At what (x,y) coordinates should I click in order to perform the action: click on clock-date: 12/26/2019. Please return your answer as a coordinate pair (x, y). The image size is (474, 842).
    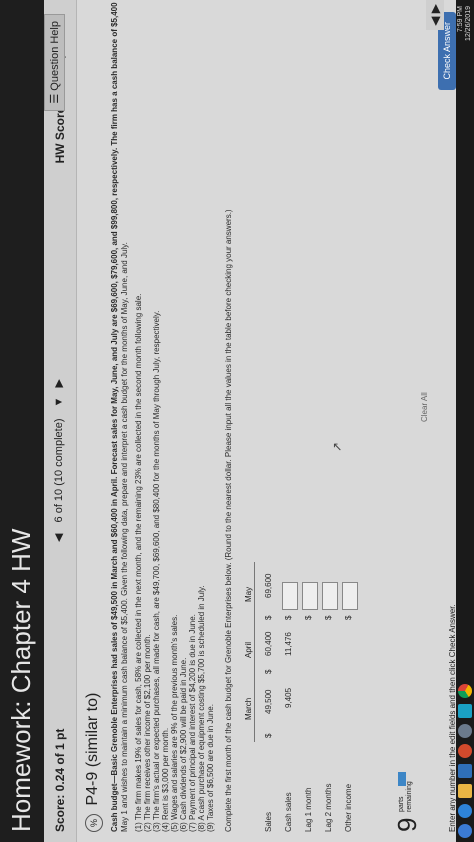
    Looking at the image, I should click on (468, 24).